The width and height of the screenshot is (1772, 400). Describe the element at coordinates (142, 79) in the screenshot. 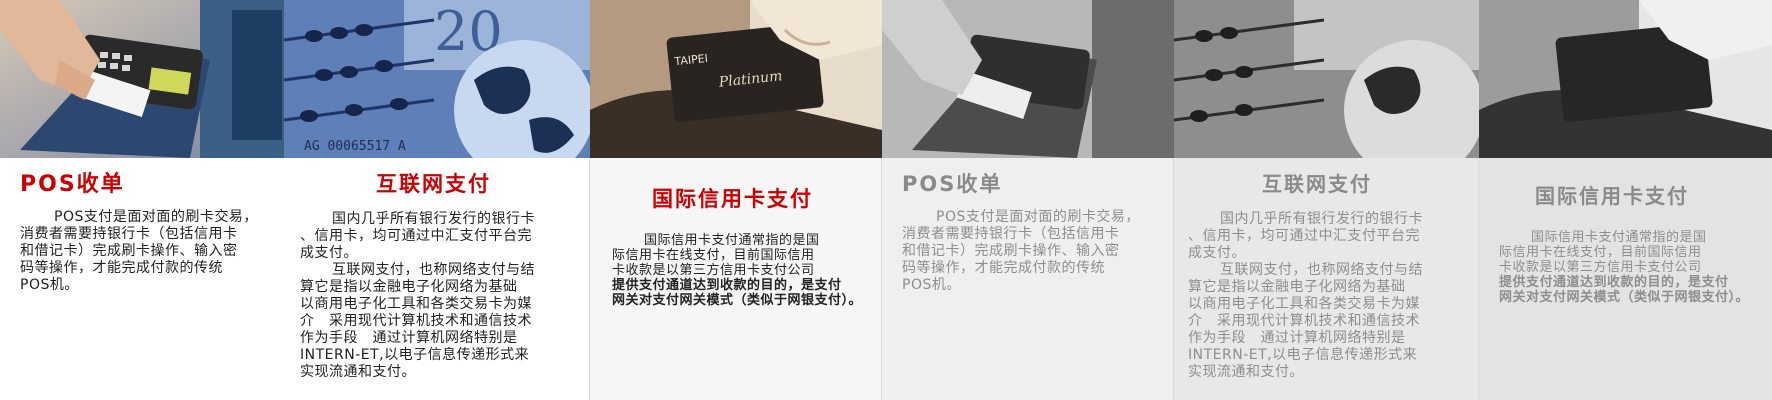

I see `pos-terminal-photo` at that location.